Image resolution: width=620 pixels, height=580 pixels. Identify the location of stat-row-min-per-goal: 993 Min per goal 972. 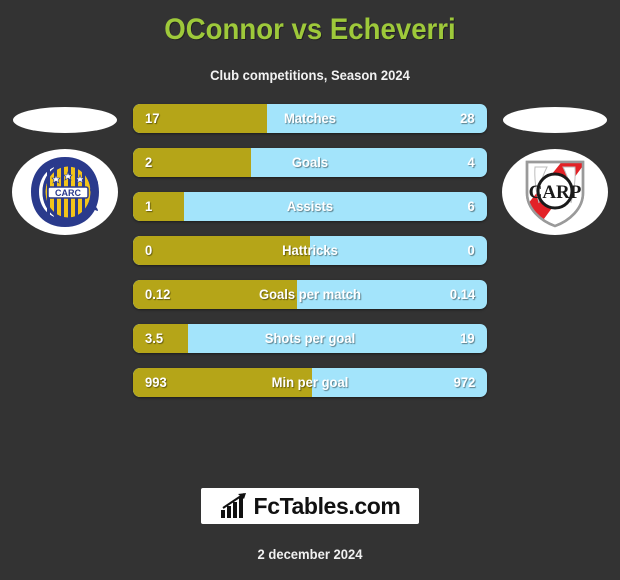
(310, 382).